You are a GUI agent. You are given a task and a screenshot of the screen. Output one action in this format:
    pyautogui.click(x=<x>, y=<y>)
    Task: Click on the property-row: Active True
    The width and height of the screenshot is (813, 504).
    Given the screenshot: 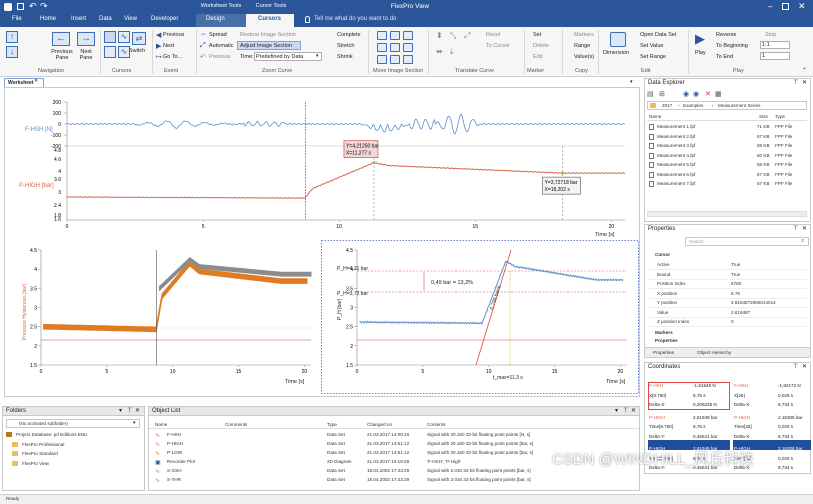 What is the action you would take?
    pyautogui.click(x=727, y=265)
    